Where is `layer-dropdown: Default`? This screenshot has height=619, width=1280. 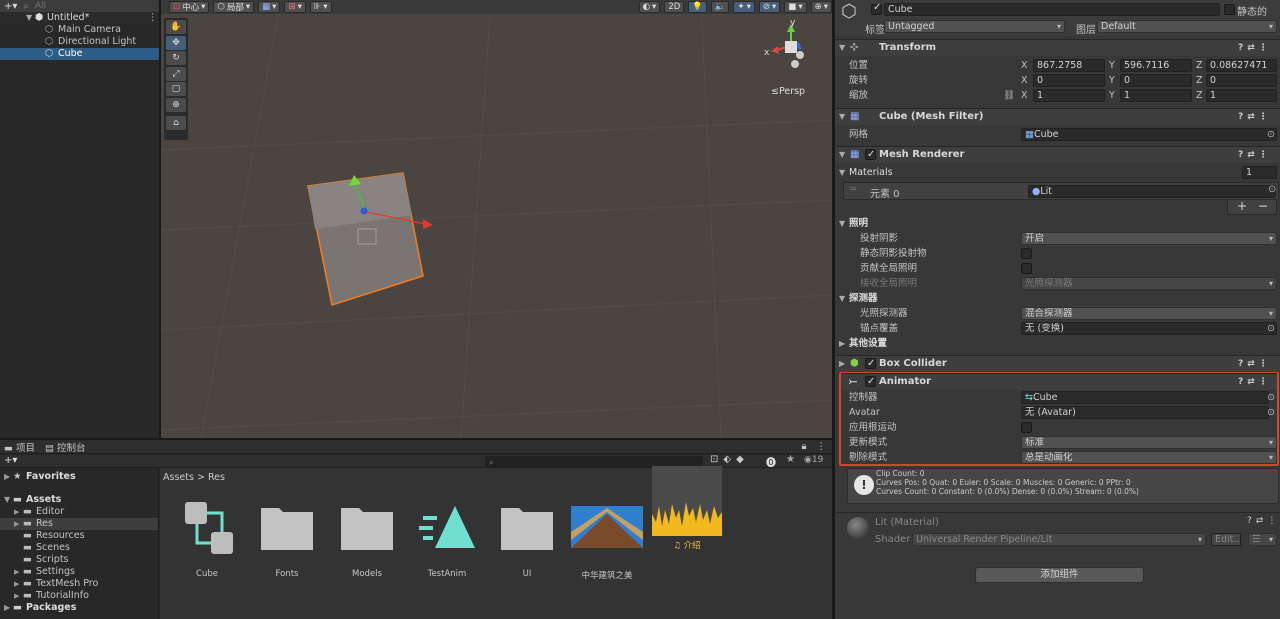 layer-dropdown: Default is located at coordinates (1187, 26).